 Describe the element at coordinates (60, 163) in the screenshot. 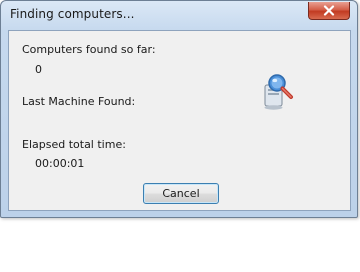

I see `elapsed-time-value: 00:00:01` at that location.